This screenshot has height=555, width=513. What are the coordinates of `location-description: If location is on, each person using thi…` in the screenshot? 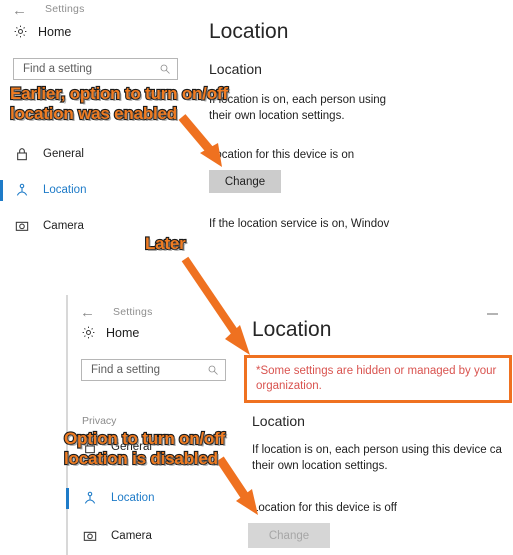 It's located at (377, 458).